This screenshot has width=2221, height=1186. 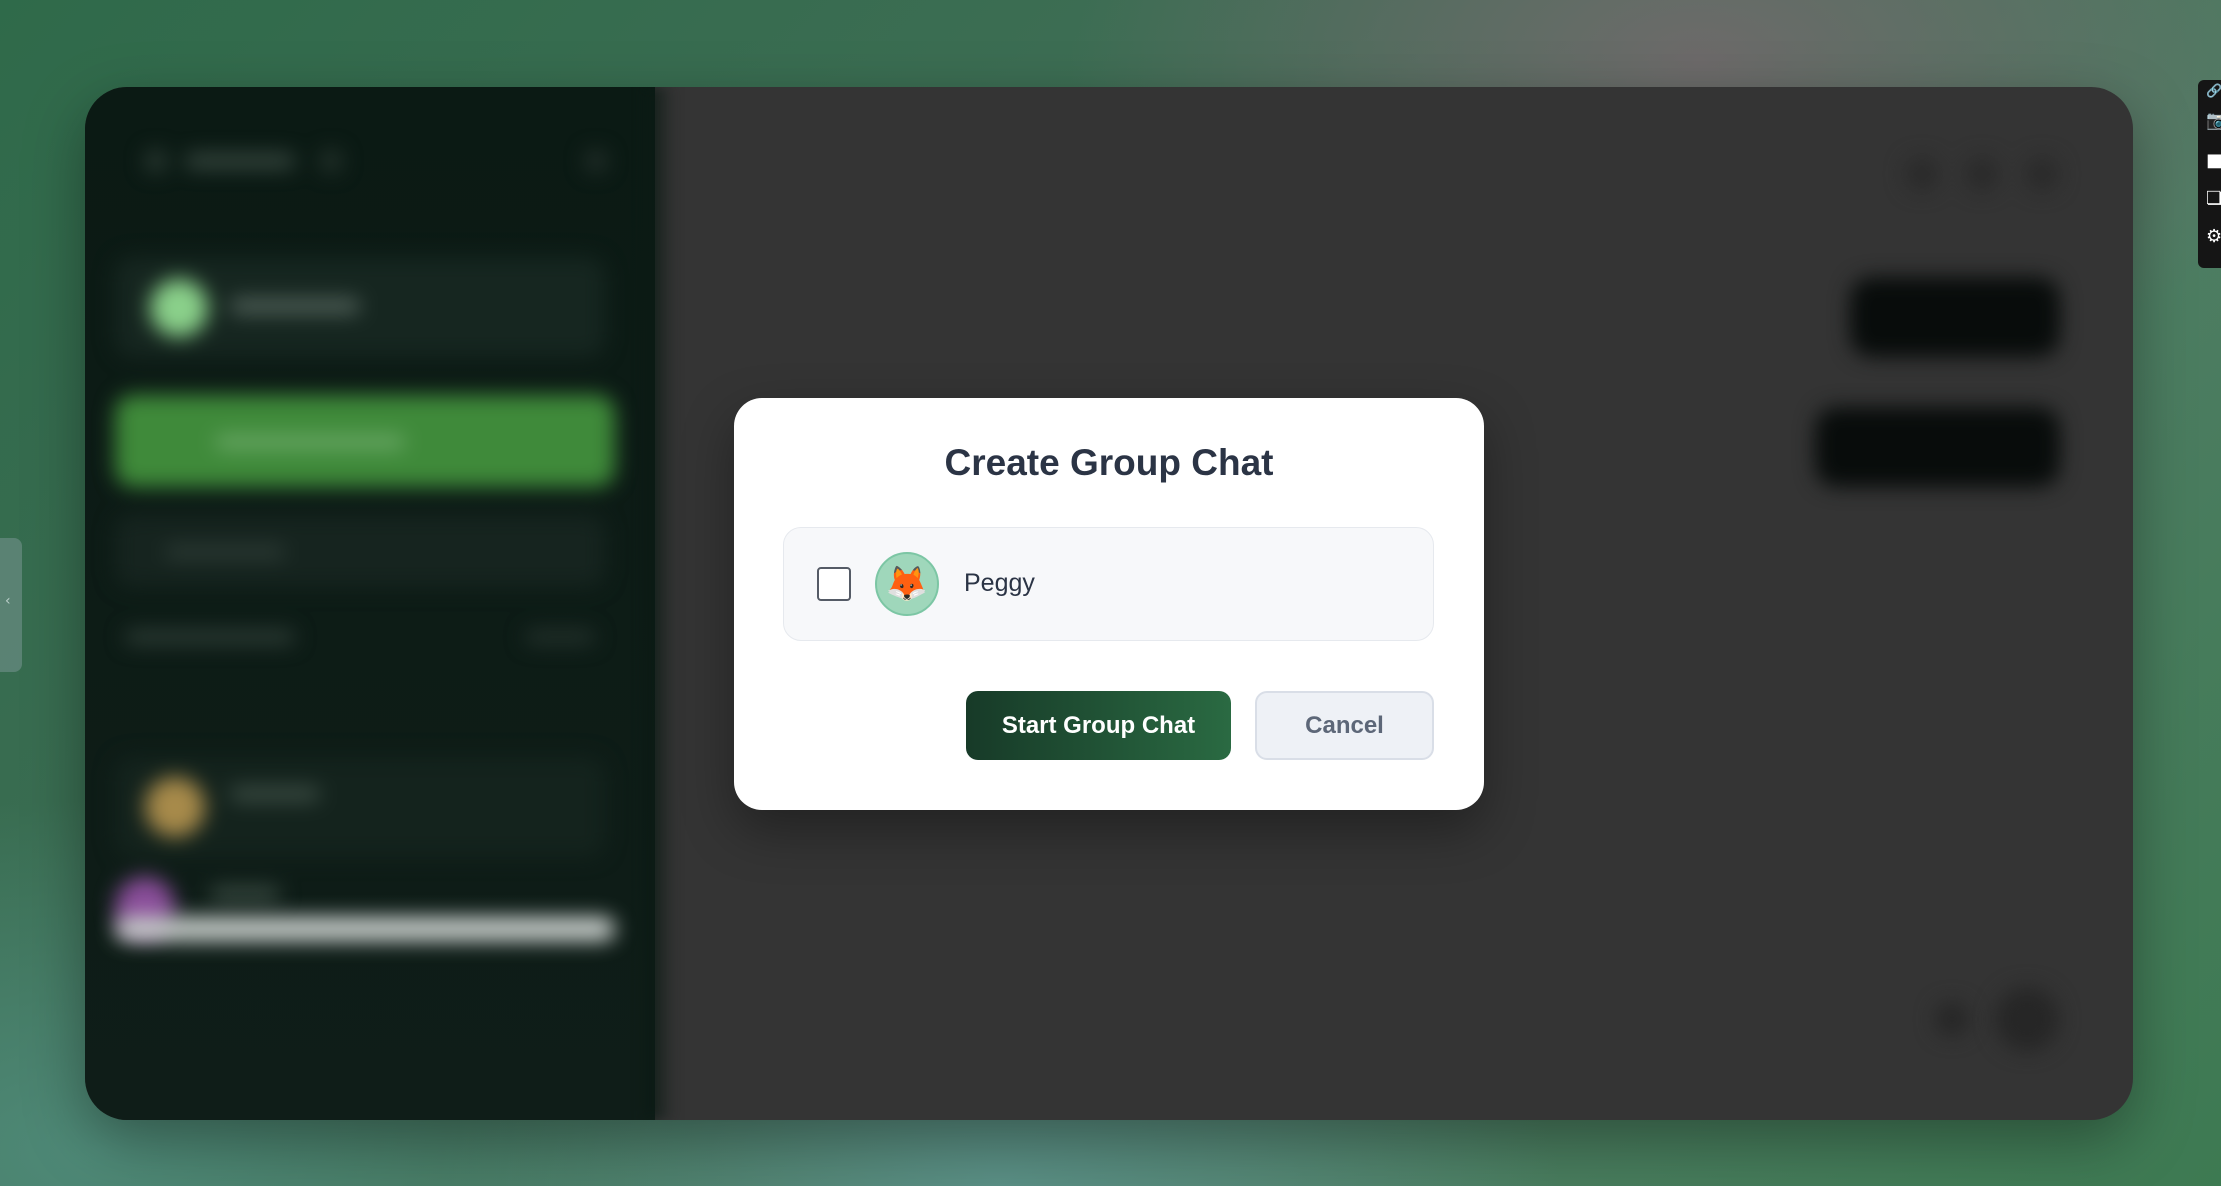 What do you see at coordinates (179, 308) in the screenshot?
I see `profile-avatar` at bounding box center [179, 308].